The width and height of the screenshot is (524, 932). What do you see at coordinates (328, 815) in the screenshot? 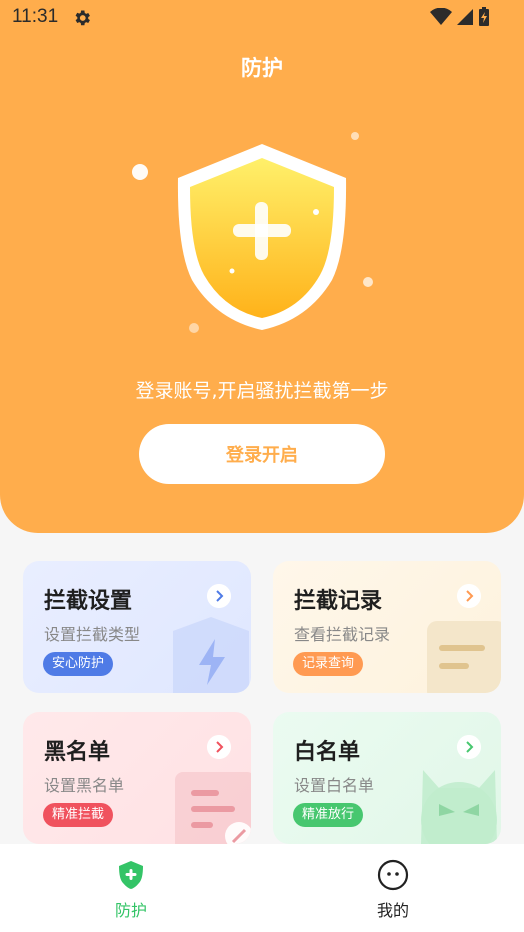
I see `card-tag: 精准放行` at bounding box center [328, 815].